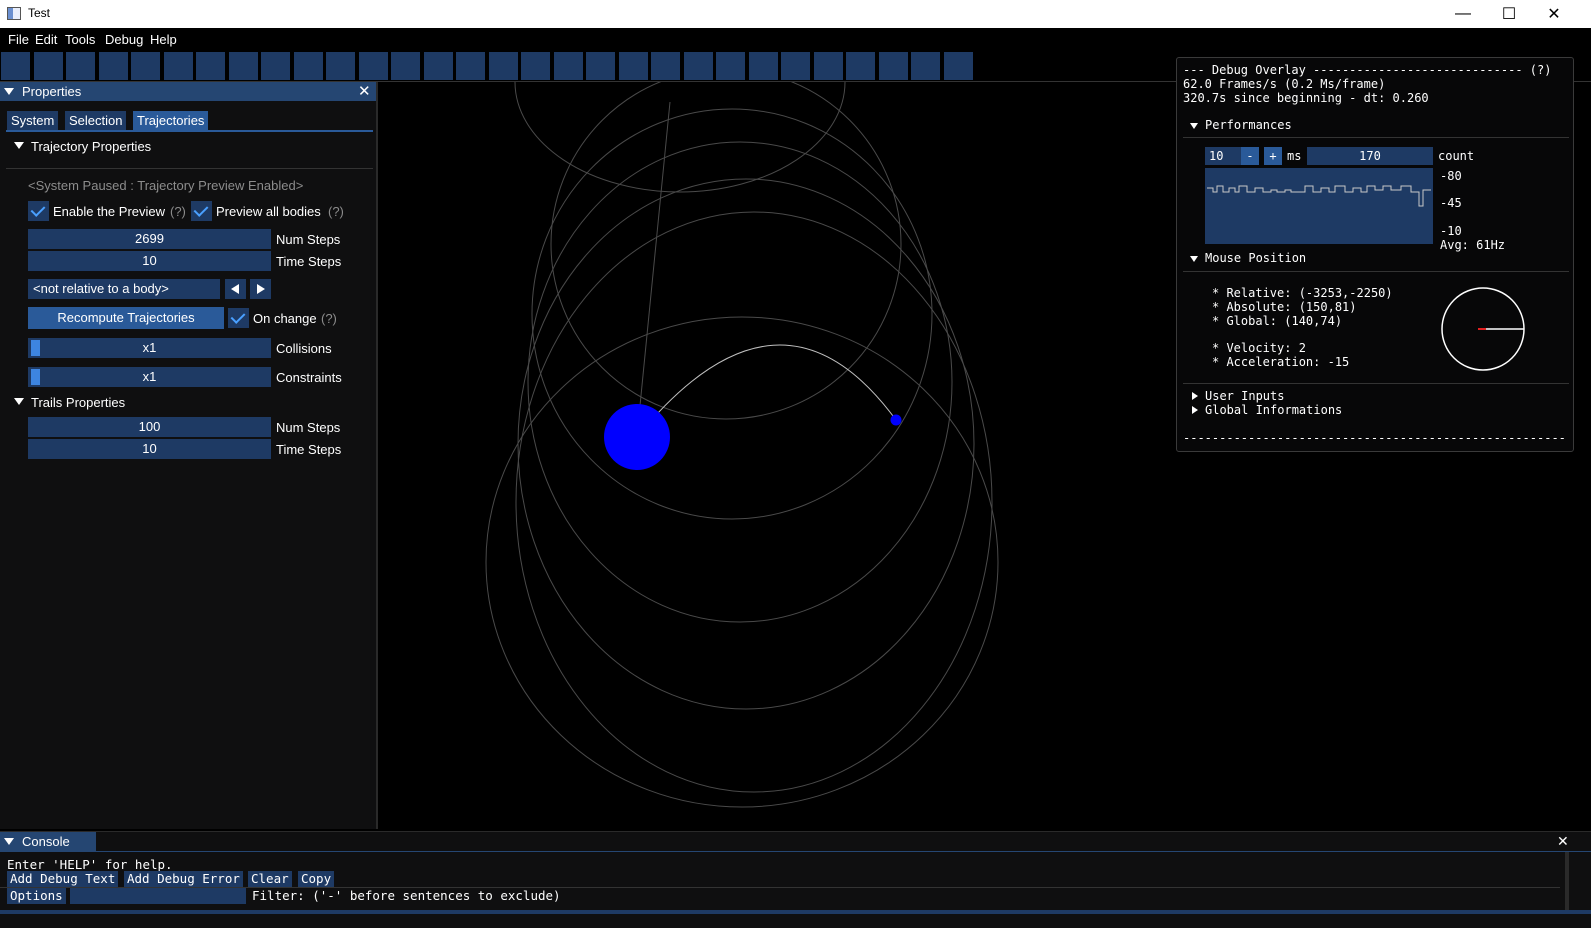 Image resolution: width=1591 pixels, height=928 pixels. What do you see at coordinates (38, 211) in the screenshot?
I see `enable-preview-checkbox` at bounding box center [38, 211].